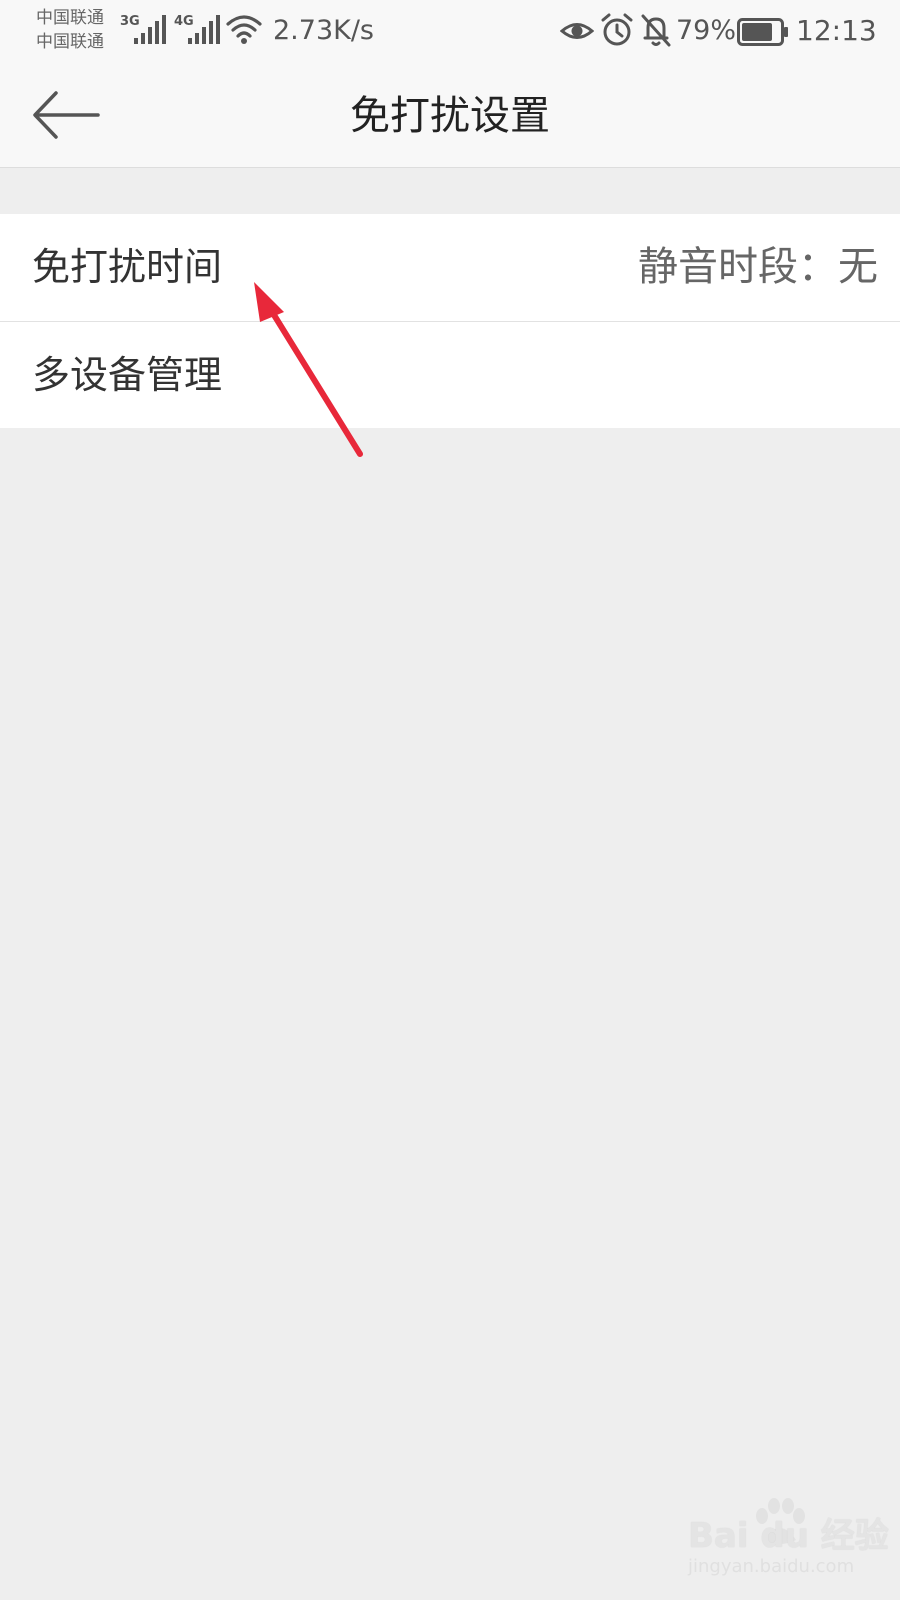 Image resolution: width=900 pixels, height=1600 pixels. Describe the element at coordinates (70, 18) in the screenshot. I see `carrier-name-1: 中国联通` at that location.